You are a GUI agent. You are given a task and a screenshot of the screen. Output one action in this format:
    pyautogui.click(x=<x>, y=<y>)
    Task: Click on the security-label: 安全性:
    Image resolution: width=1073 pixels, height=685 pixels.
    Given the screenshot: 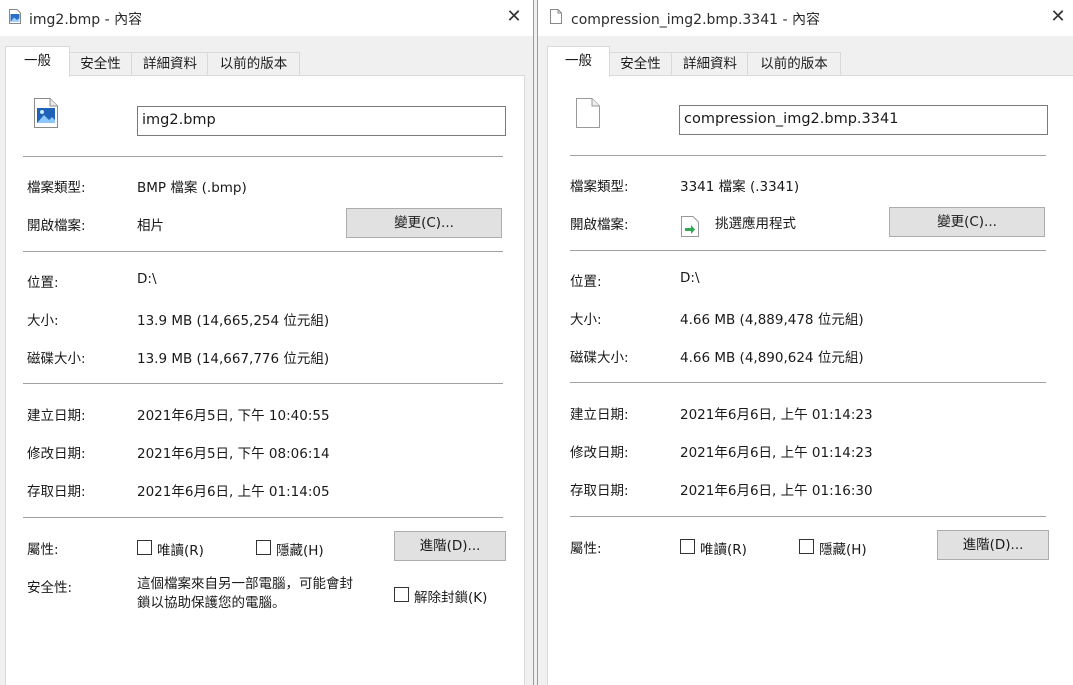 What is the action you would take?
    pyautogui.click(x=50, y=588)
    